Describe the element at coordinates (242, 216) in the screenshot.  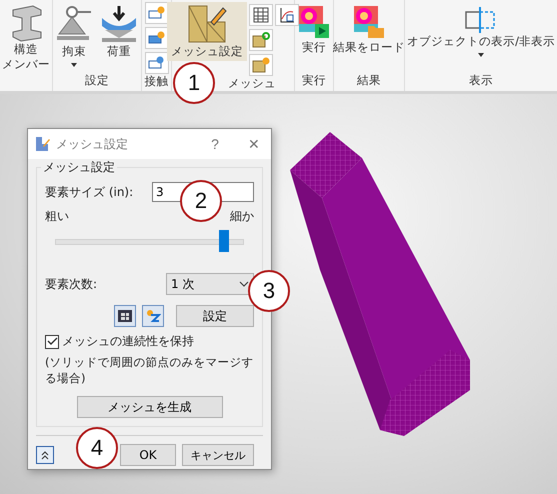
I see `fine-label: 細か` at that location.